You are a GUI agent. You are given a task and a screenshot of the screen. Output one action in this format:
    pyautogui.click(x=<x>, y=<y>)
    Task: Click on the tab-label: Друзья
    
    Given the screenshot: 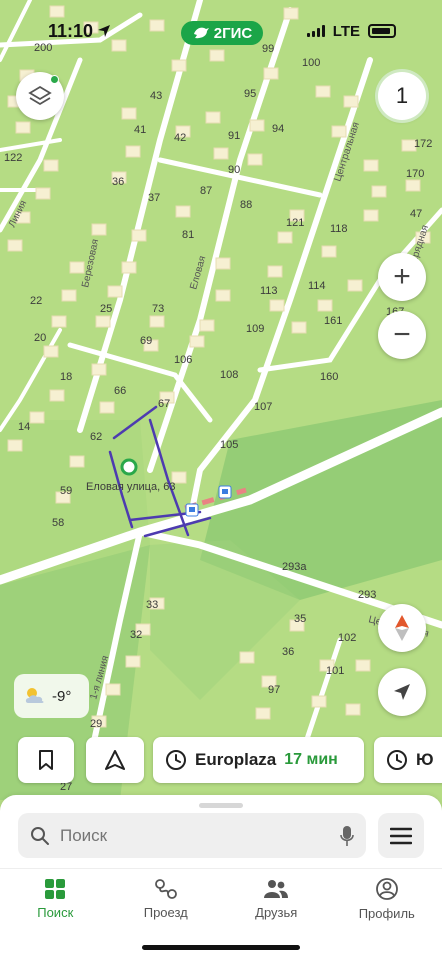 What is the action you would take?
    pyautogui.click(x=276, y=912)
    